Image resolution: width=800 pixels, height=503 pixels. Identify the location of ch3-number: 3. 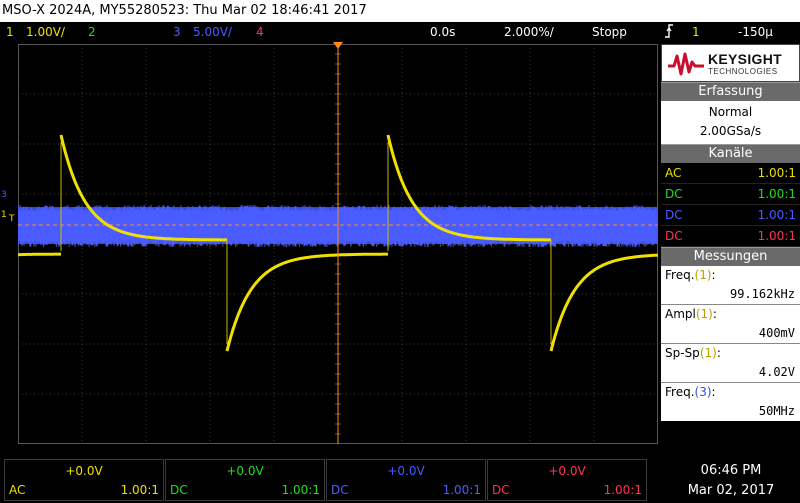
(177, 32).